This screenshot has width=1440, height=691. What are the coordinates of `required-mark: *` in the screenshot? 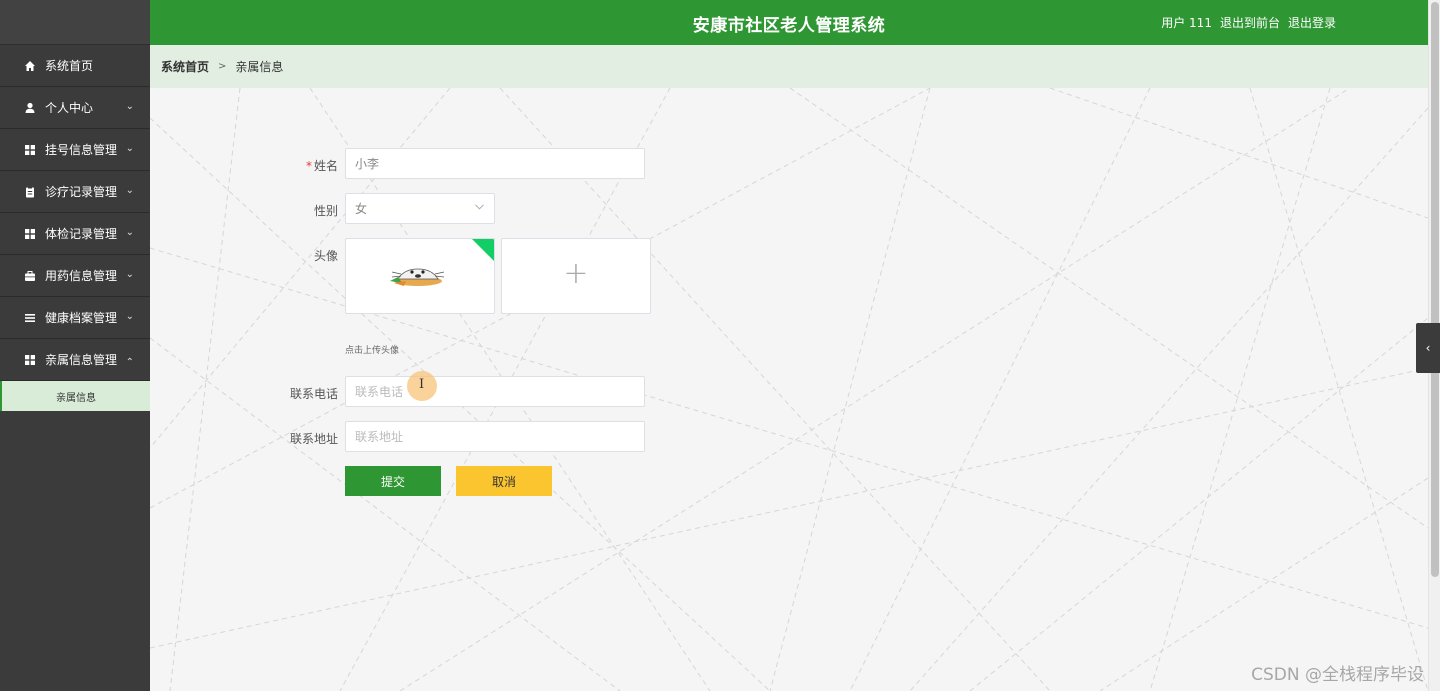 It's located at (308, 166).